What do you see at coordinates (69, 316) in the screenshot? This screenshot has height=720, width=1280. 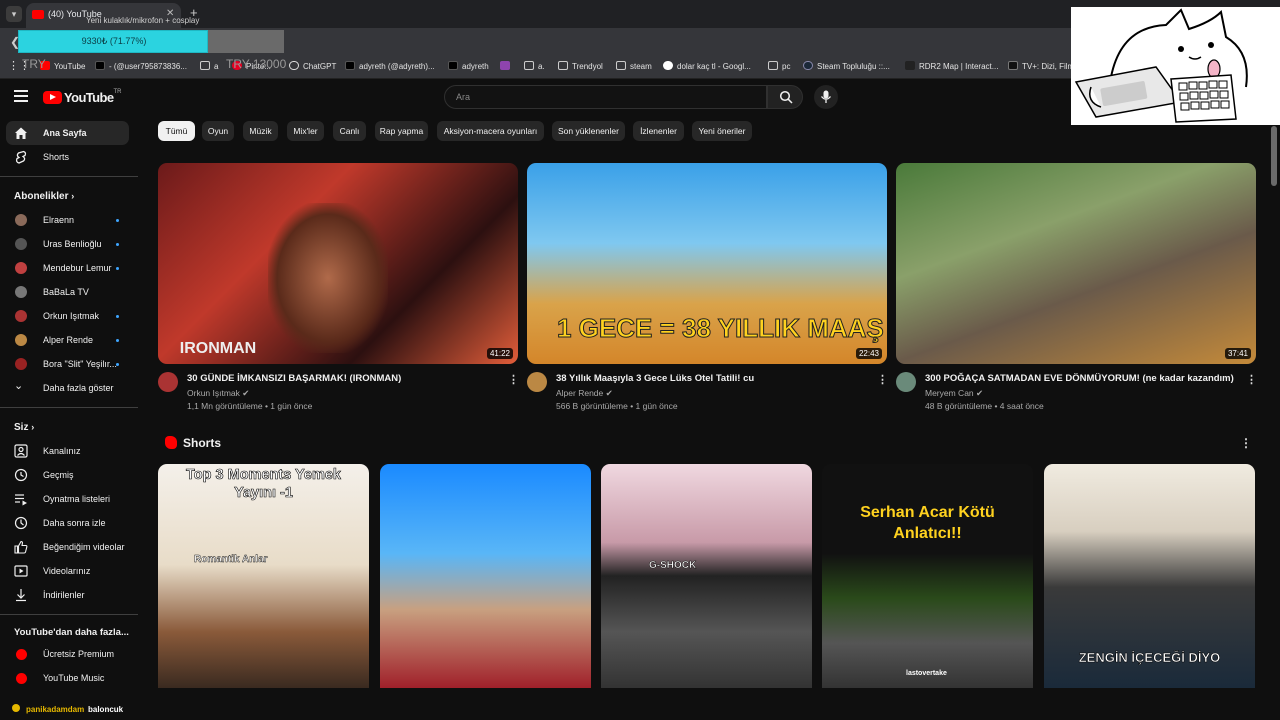 I see `sidebar-item-sub-orkun: Orkun Işıtmak` at bounding box center [69, 316].